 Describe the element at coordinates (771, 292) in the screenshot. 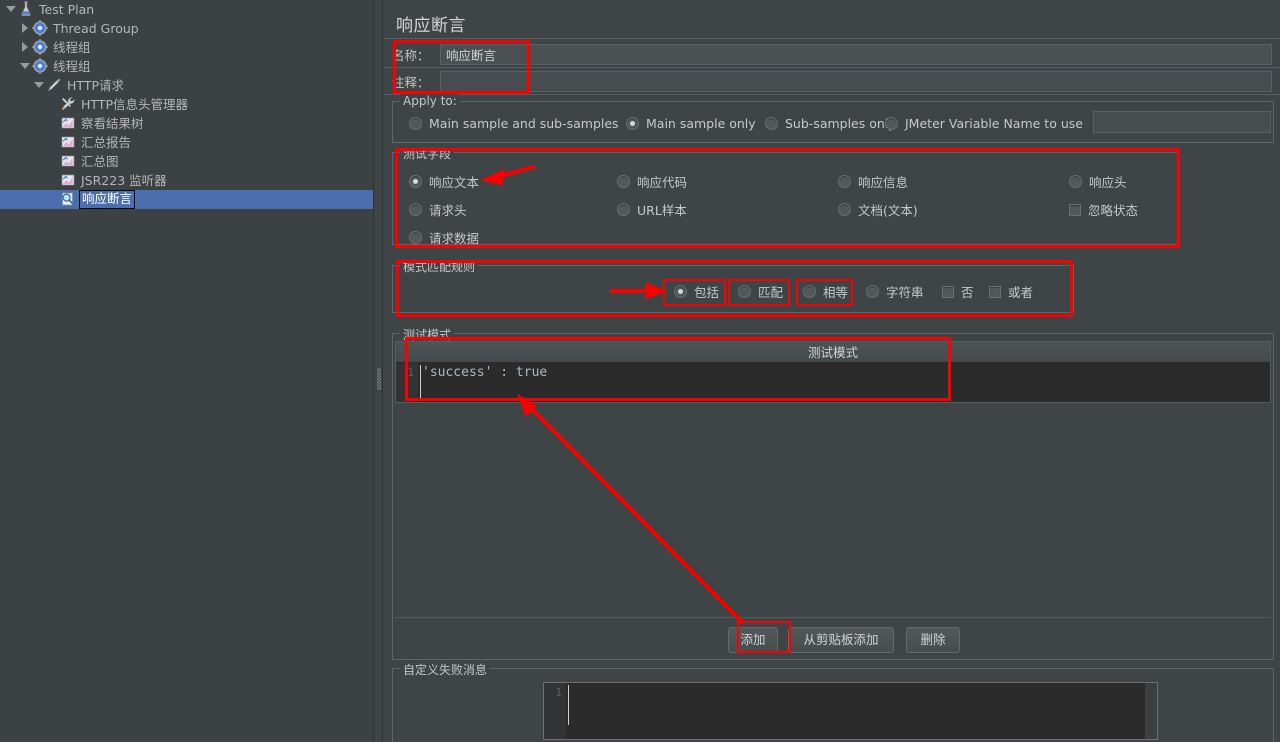

I see `option-label: 匹配` at that location.